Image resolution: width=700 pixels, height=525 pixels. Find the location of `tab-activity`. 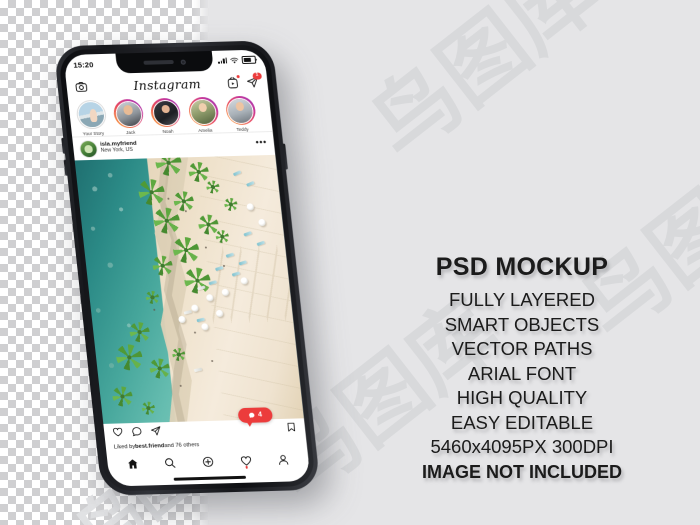

tab-activity is located at coordinates (245, 462).